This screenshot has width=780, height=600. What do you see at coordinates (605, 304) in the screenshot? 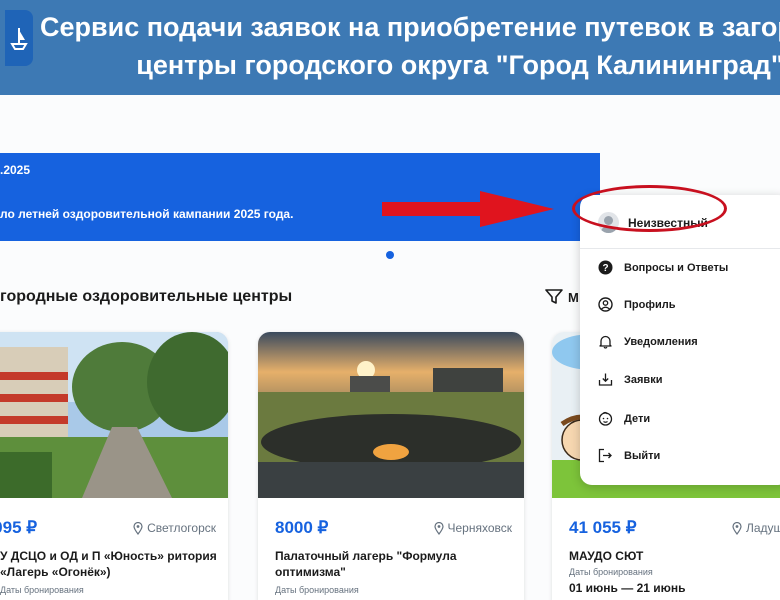
I see `profile-icon` at bounding box center [605, 304].